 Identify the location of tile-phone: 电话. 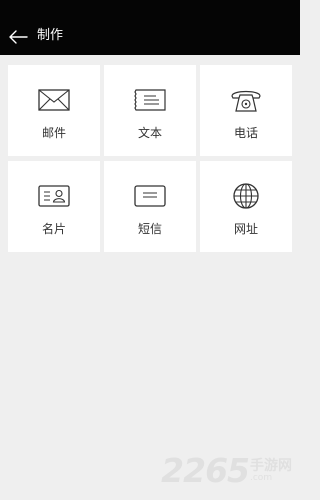
(246, 110).